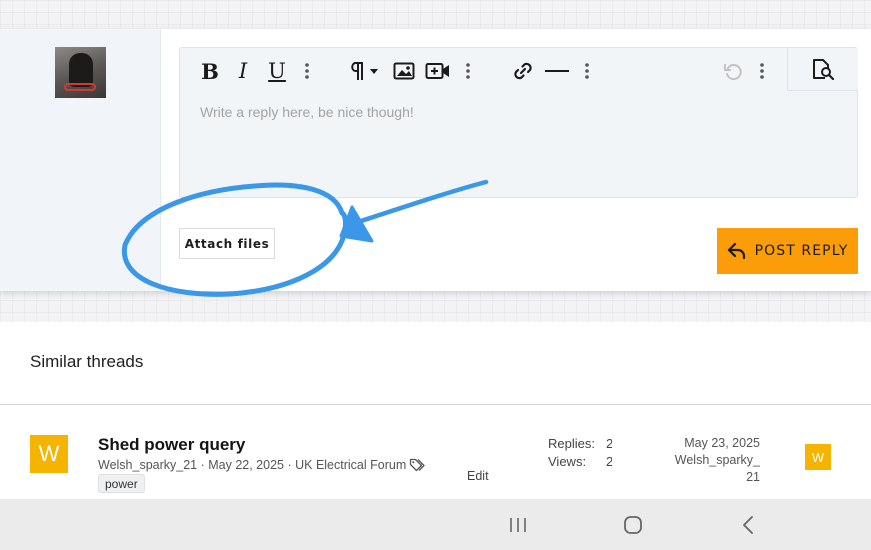 This screenshot has height=550, width=871. Describe the element at coordinates (580, 453) in the screenshot. I see `thread-stats: Replies: 2 Views: 2` at that location.